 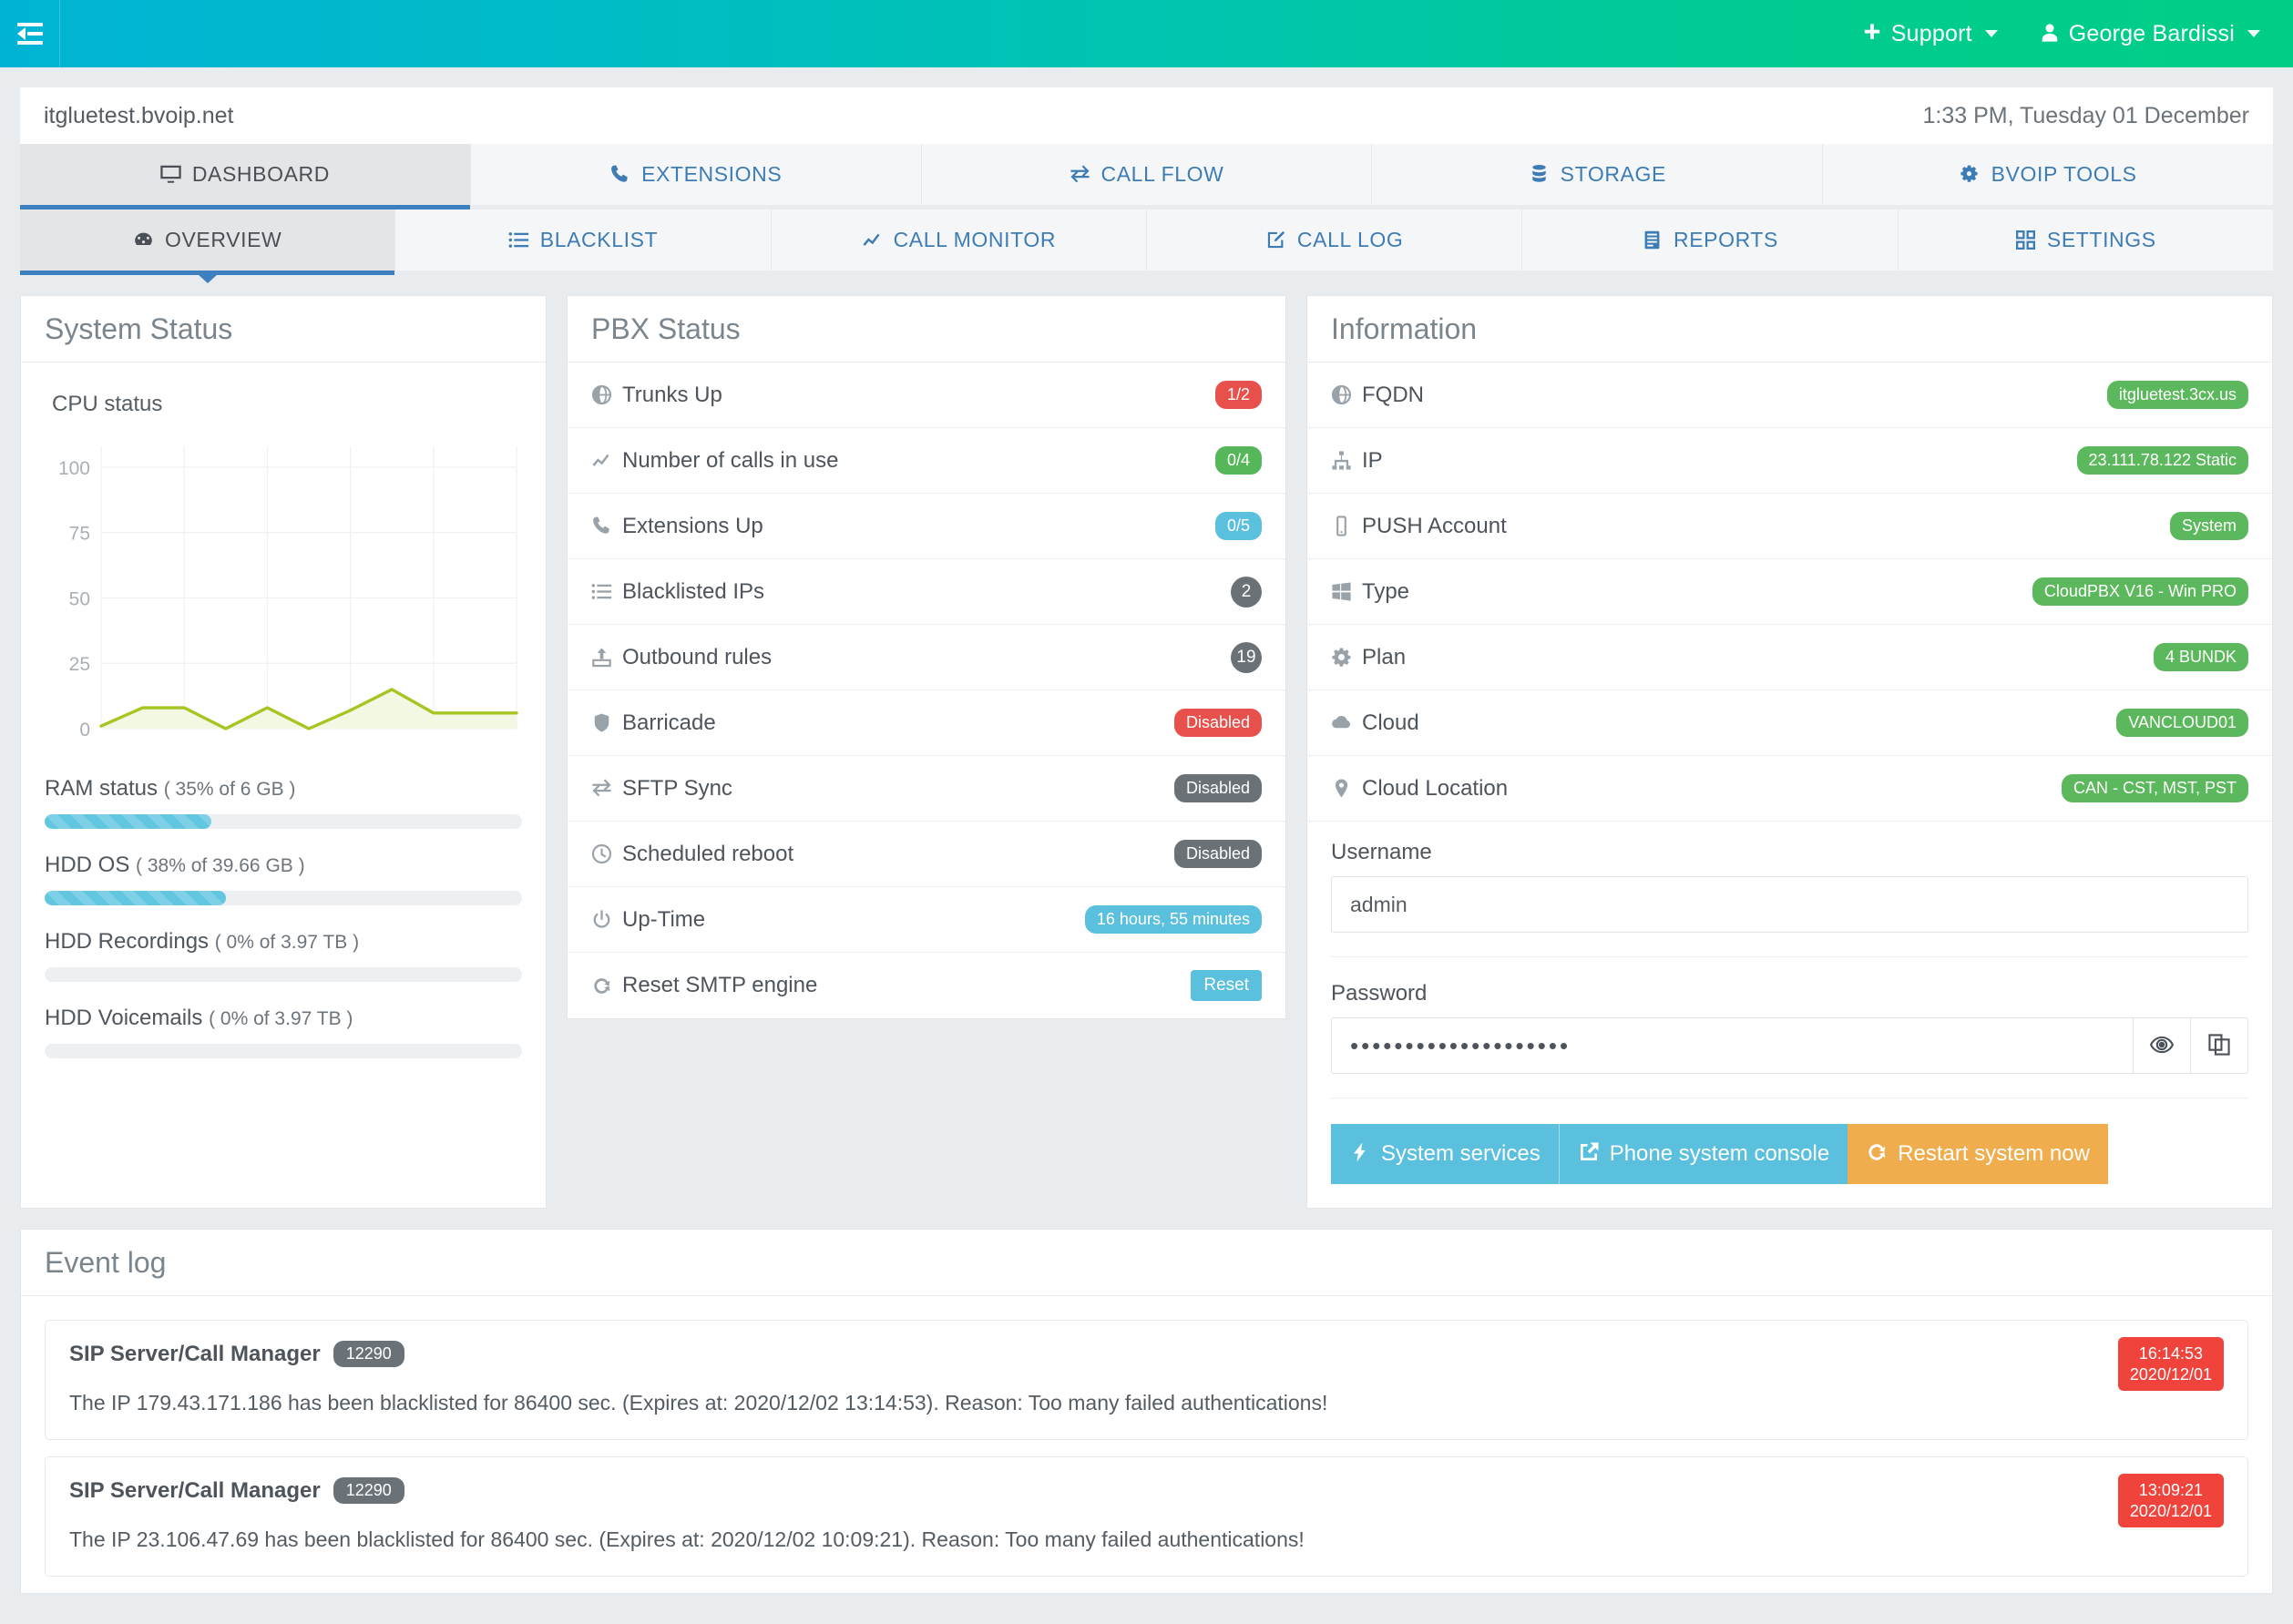 I want to click on power-icon, so click(x=607, y=919).